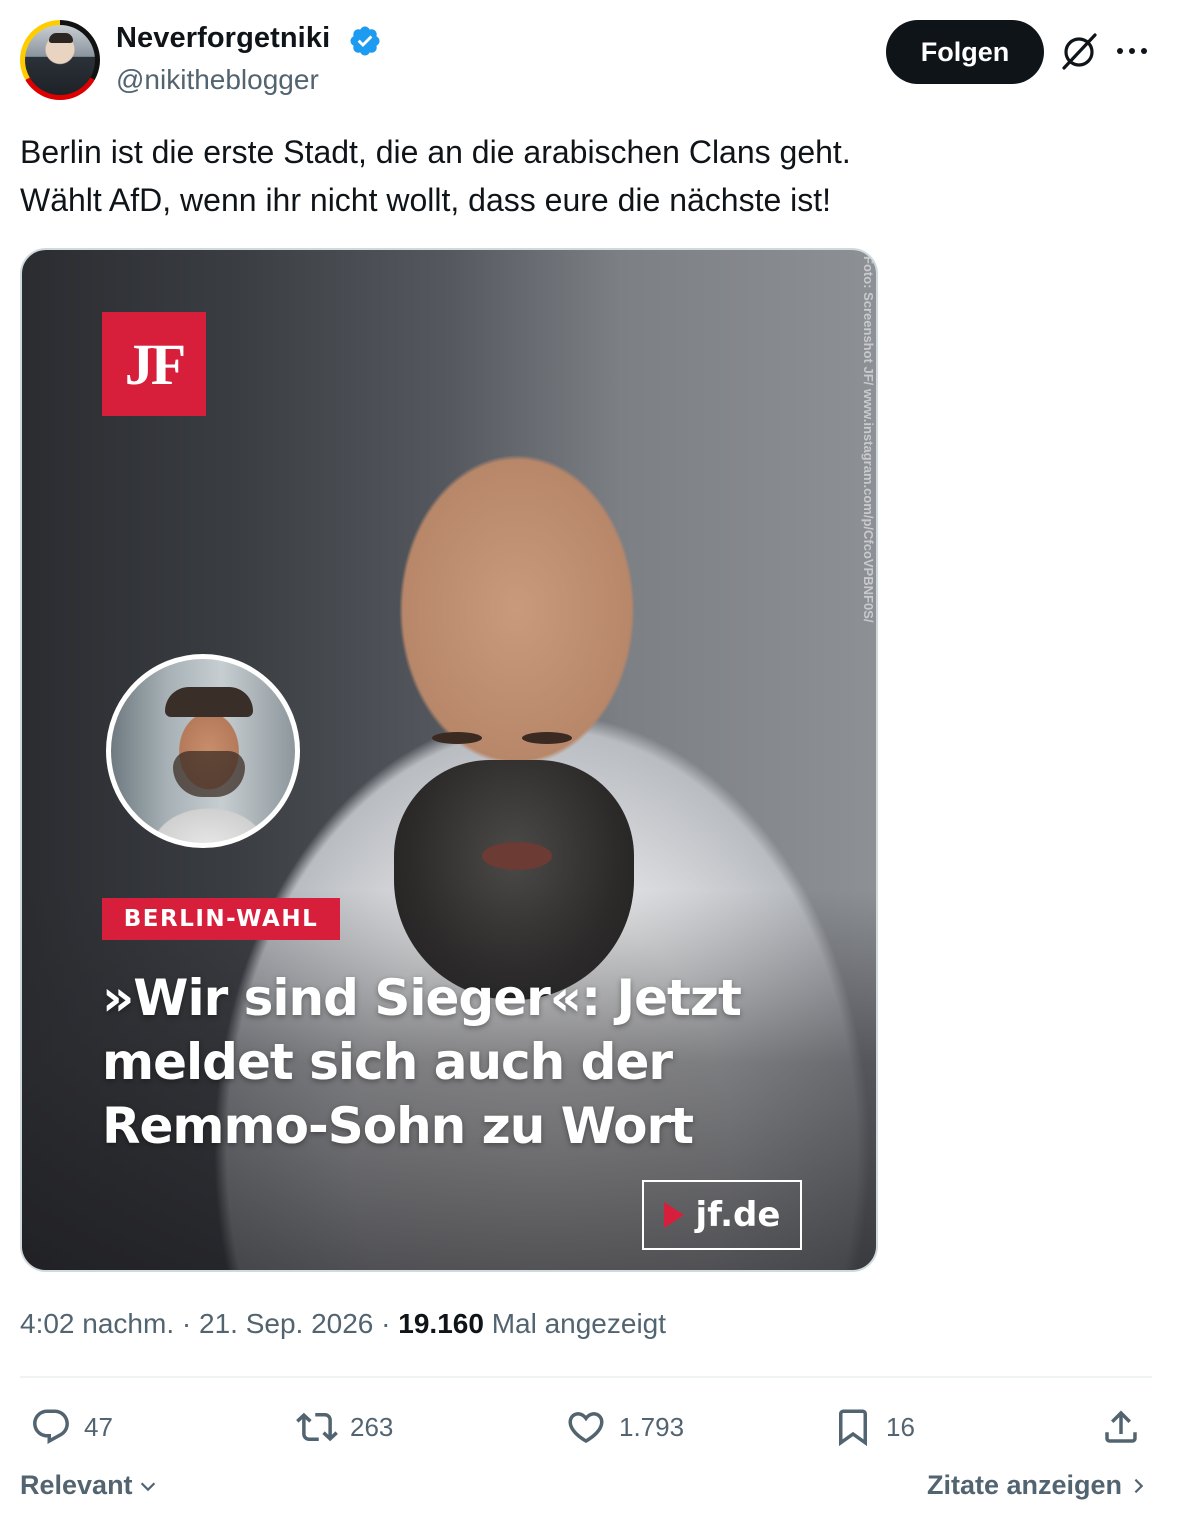 This screenshot has width=1178, height=1528. Describe the element at coordinates (738, 1215) in the screenshot. I see `site-label-text: jf.de` at that location.